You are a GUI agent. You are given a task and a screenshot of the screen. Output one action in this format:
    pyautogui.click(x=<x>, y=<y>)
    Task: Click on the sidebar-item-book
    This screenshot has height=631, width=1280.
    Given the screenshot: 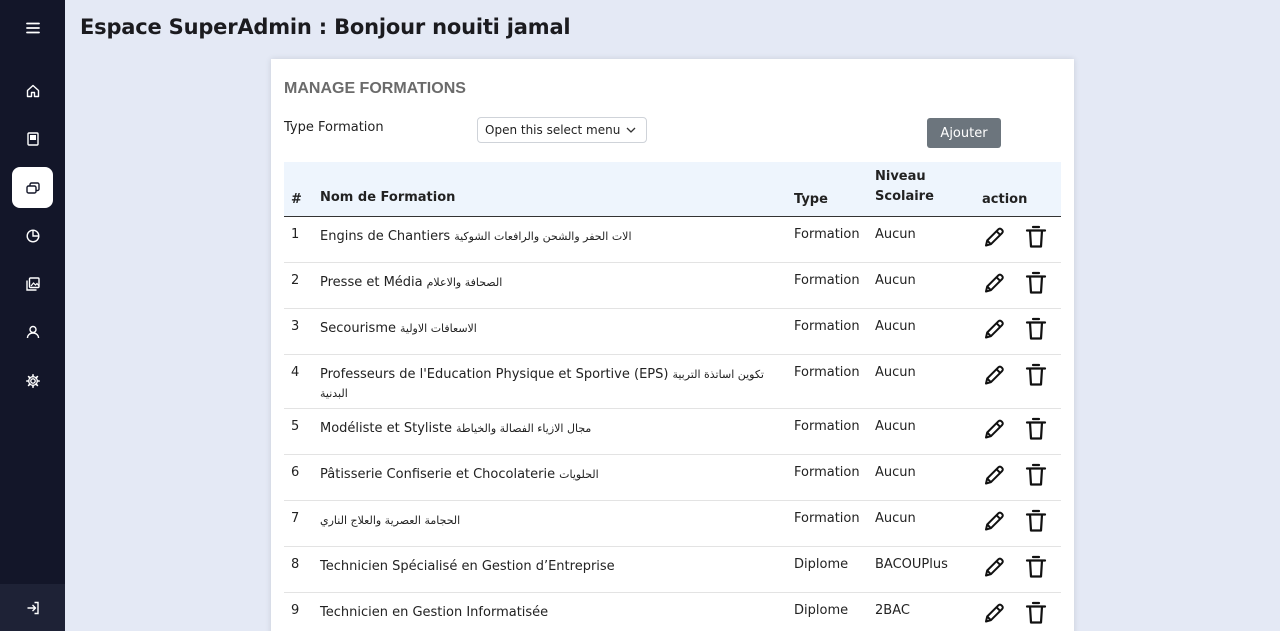 What is the action you would take?
    pyautogui.click(x=32, y=138)
    